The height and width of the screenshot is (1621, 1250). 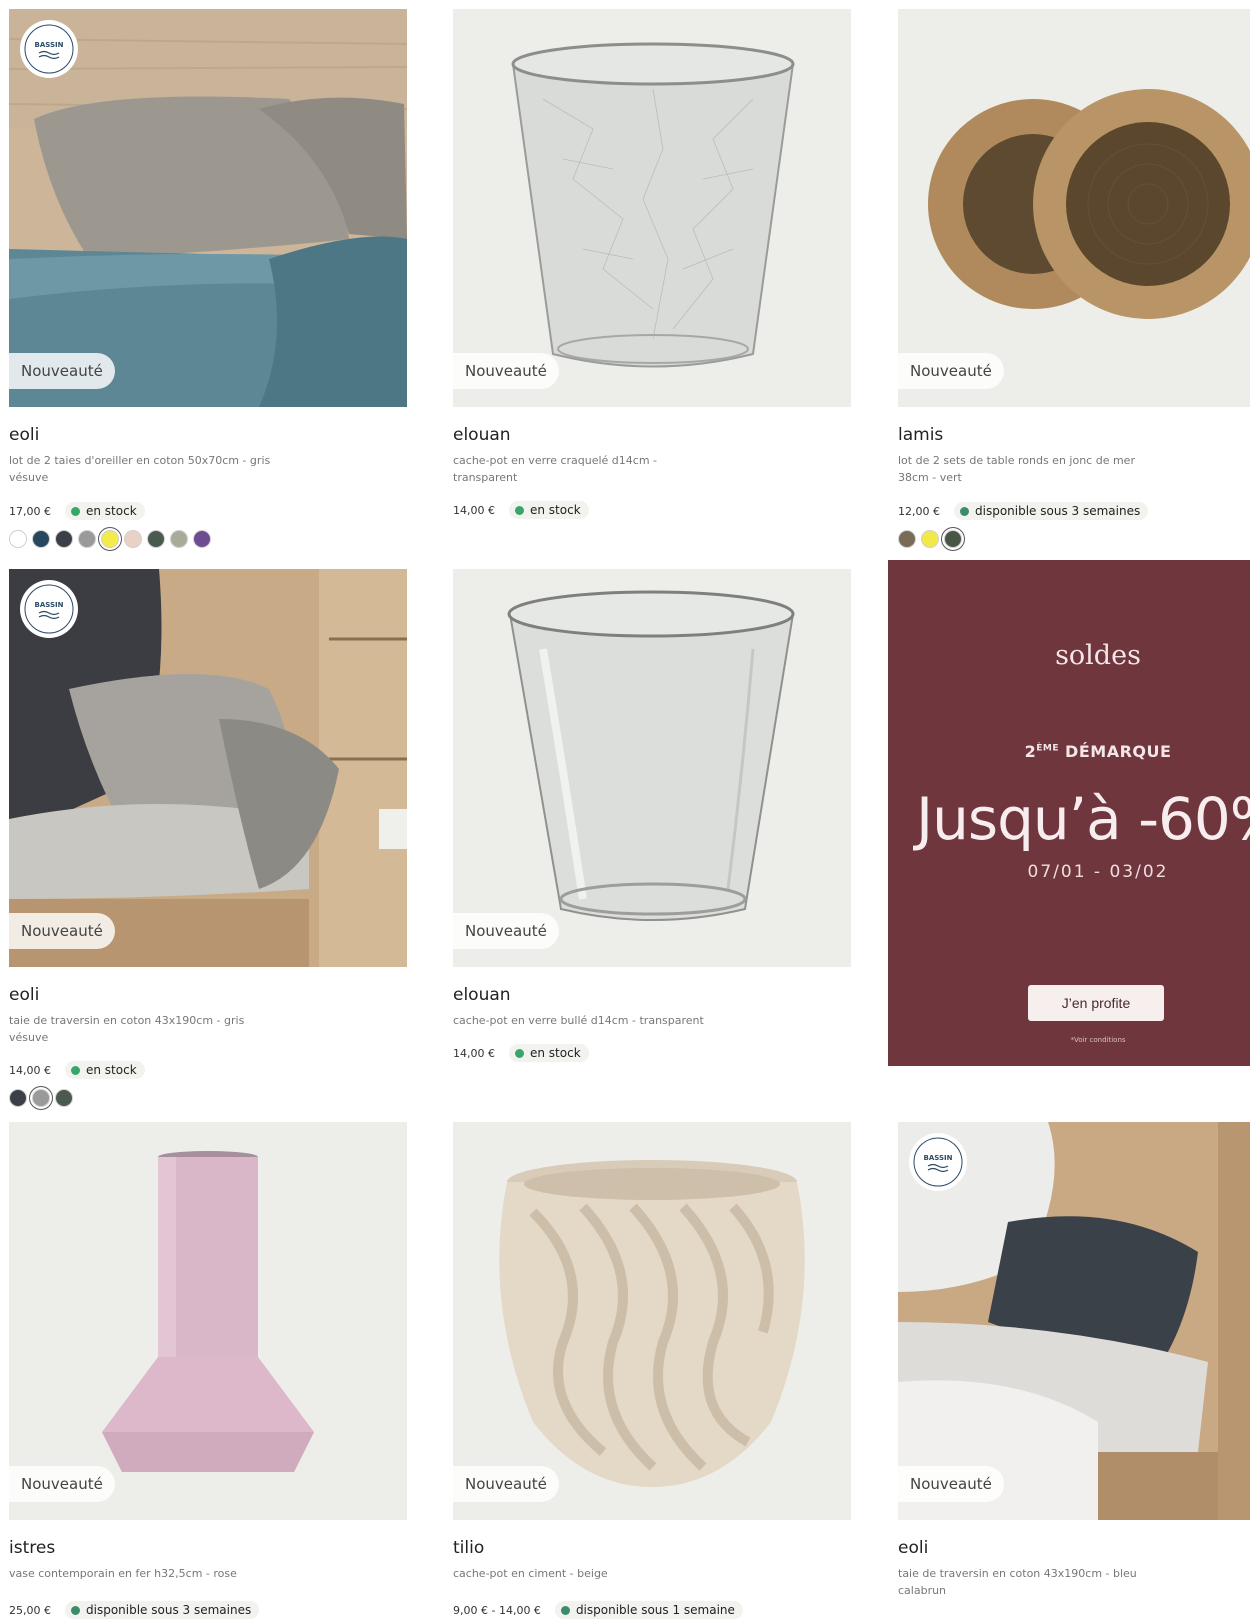 What do you see at coordinates (208, 1548) in the screenshot?
I see `product-name: istres` at bounding box center [208, 1548].